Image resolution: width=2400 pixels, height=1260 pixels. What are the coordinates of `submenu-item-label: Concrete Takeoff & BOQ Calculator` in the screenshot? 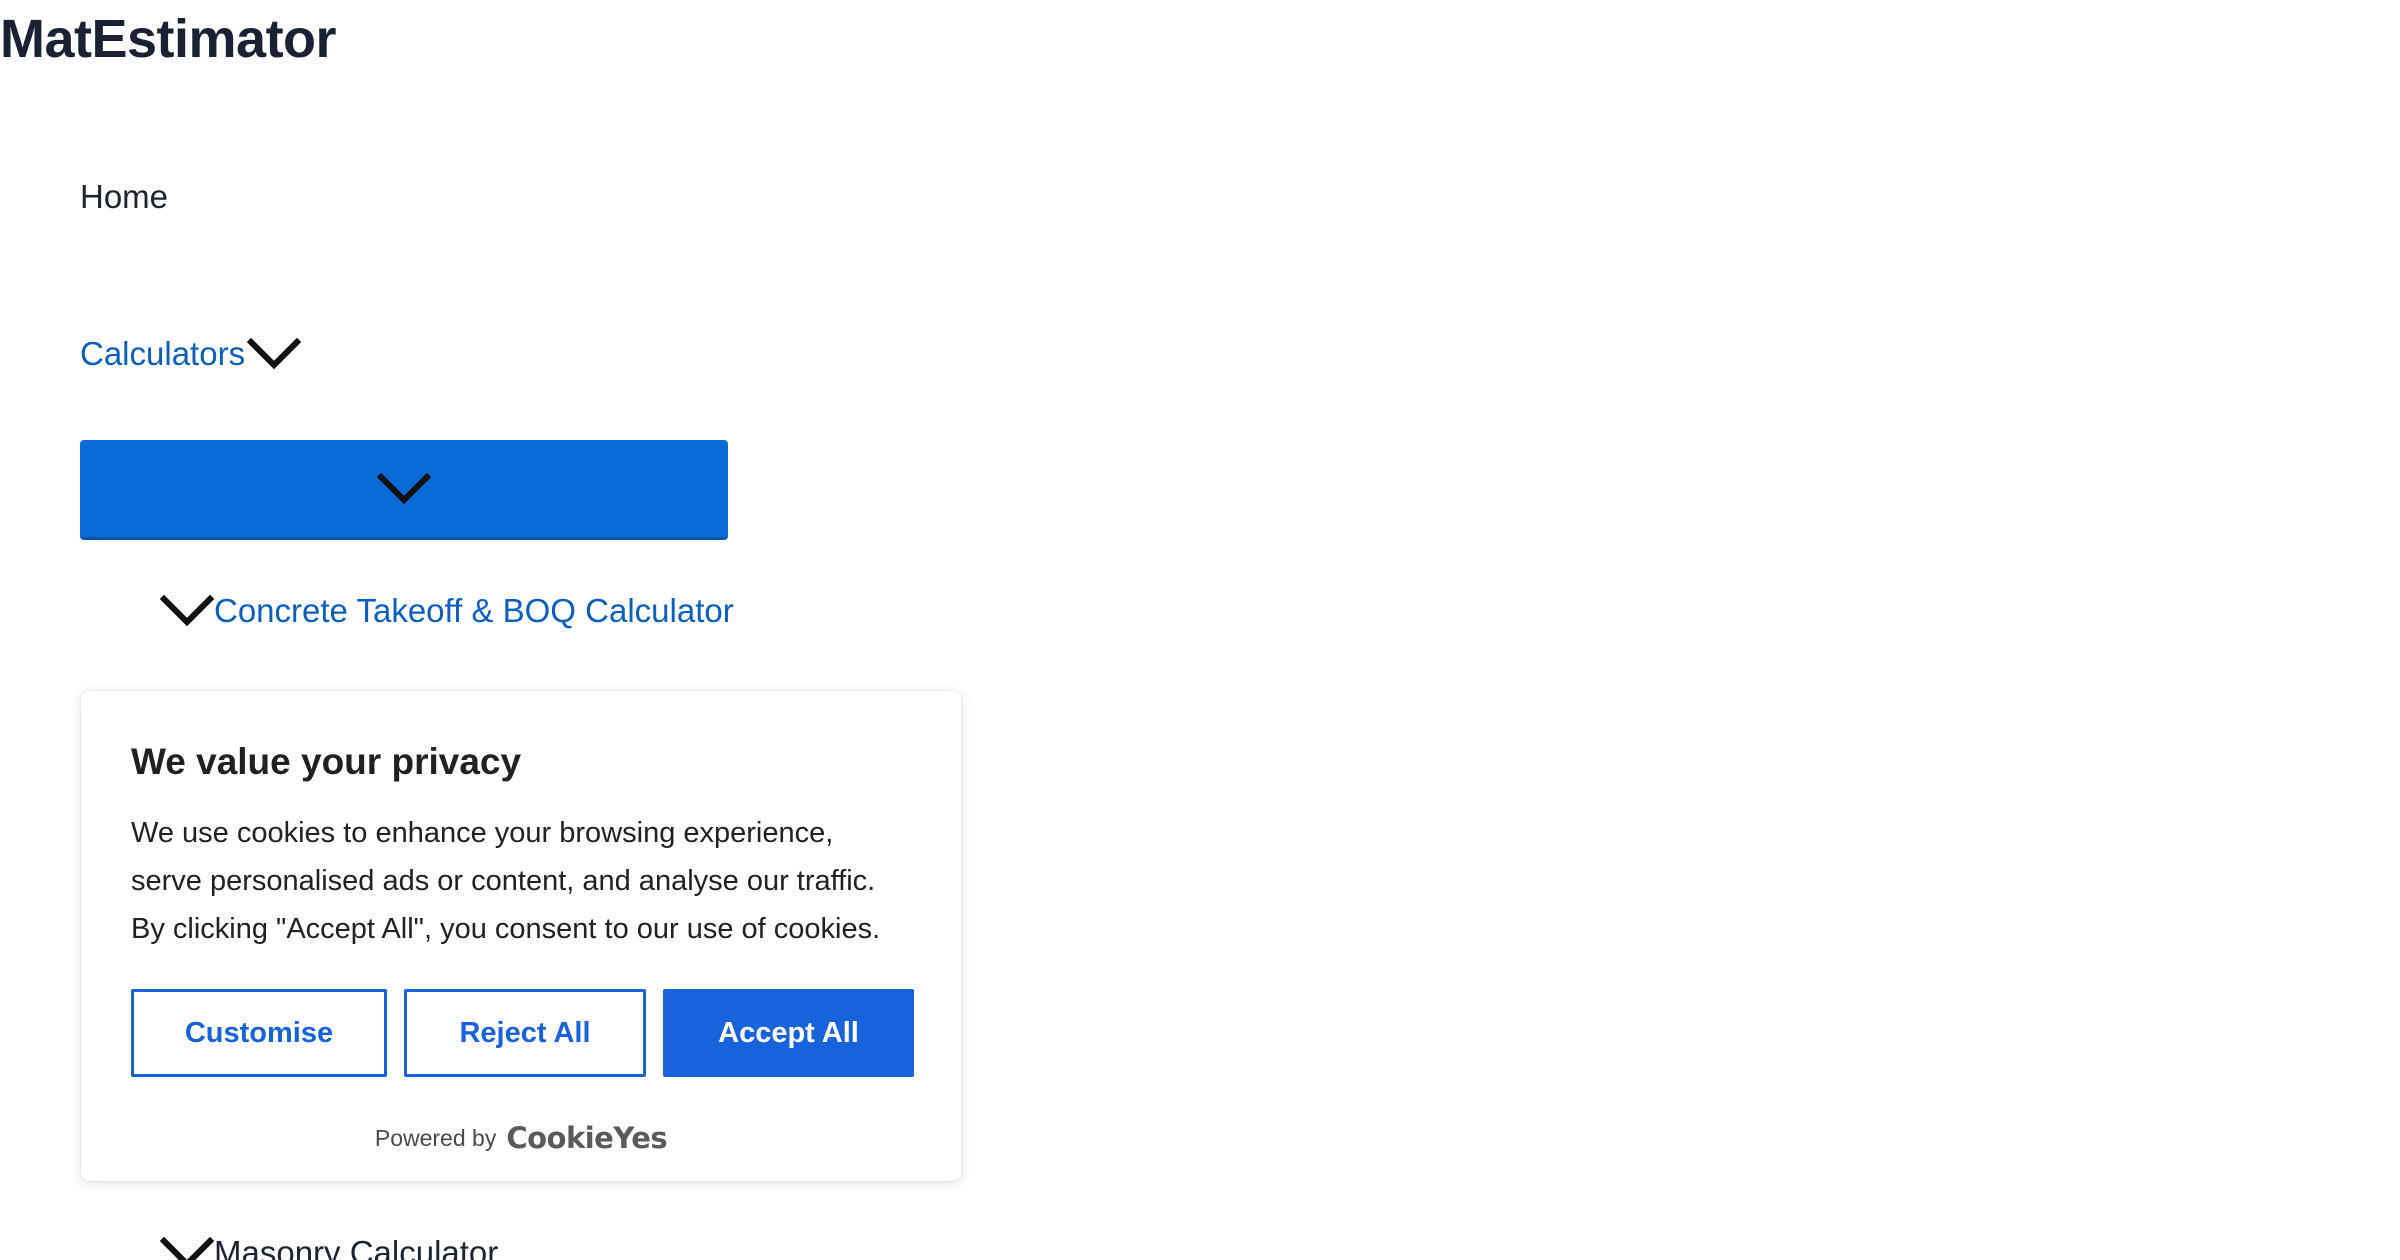 It's located at (474, 611).